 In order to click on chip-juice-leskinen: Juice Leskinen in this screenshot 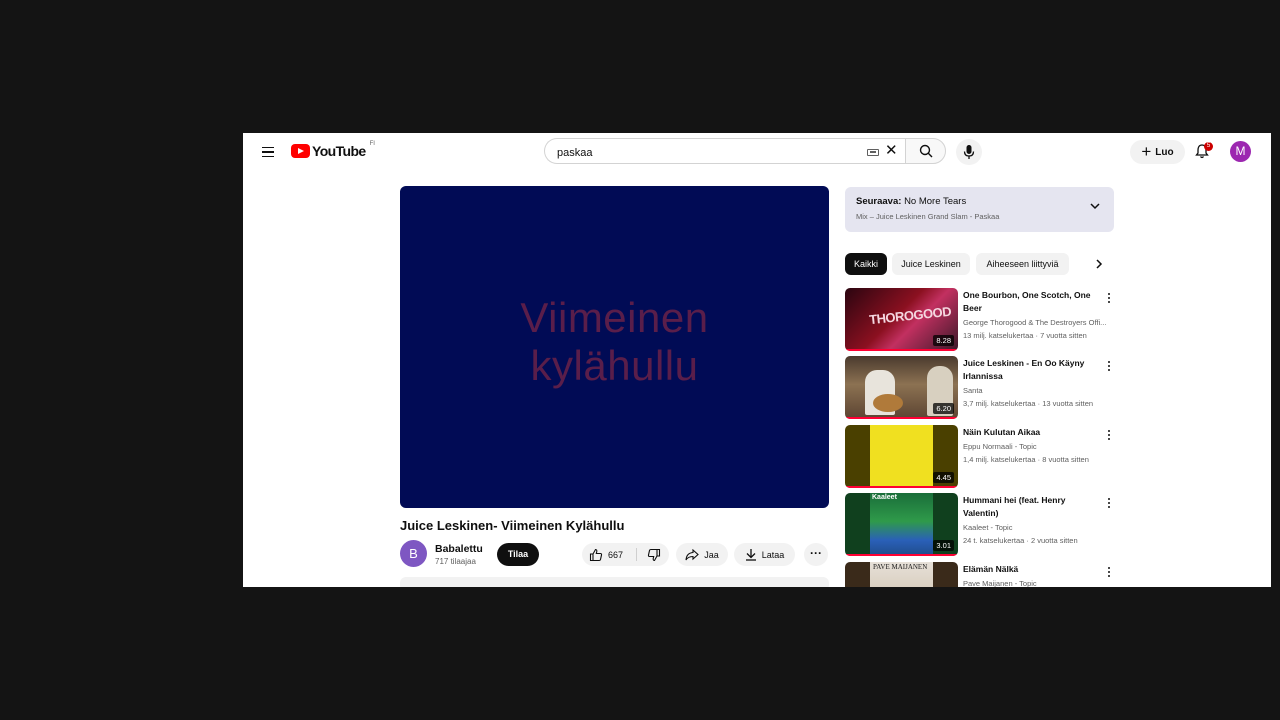, I will do `click(931, 264)`.